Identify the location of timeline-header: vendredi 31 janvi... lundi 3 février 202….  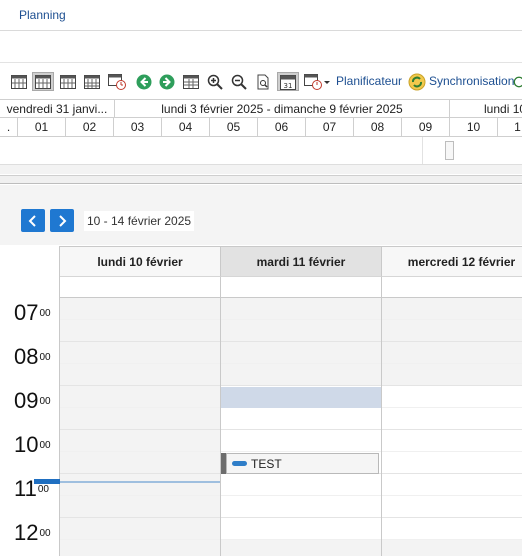
(261, 137).